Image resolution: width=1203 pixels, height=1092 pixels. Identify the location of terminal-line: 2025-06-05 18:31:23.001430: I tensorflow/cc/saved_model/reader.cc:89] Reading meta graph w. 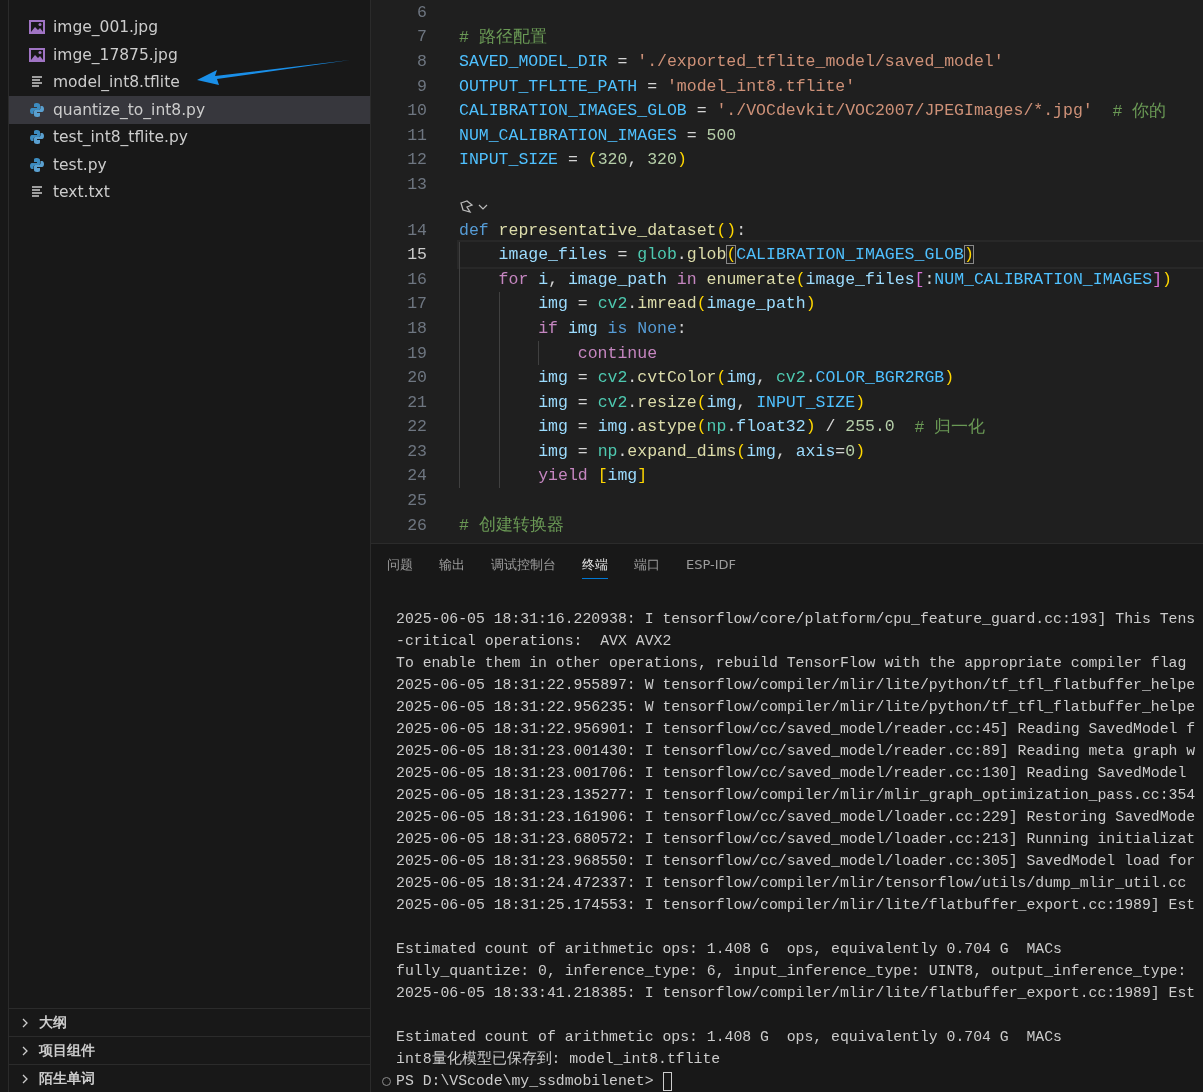
(796, 751).